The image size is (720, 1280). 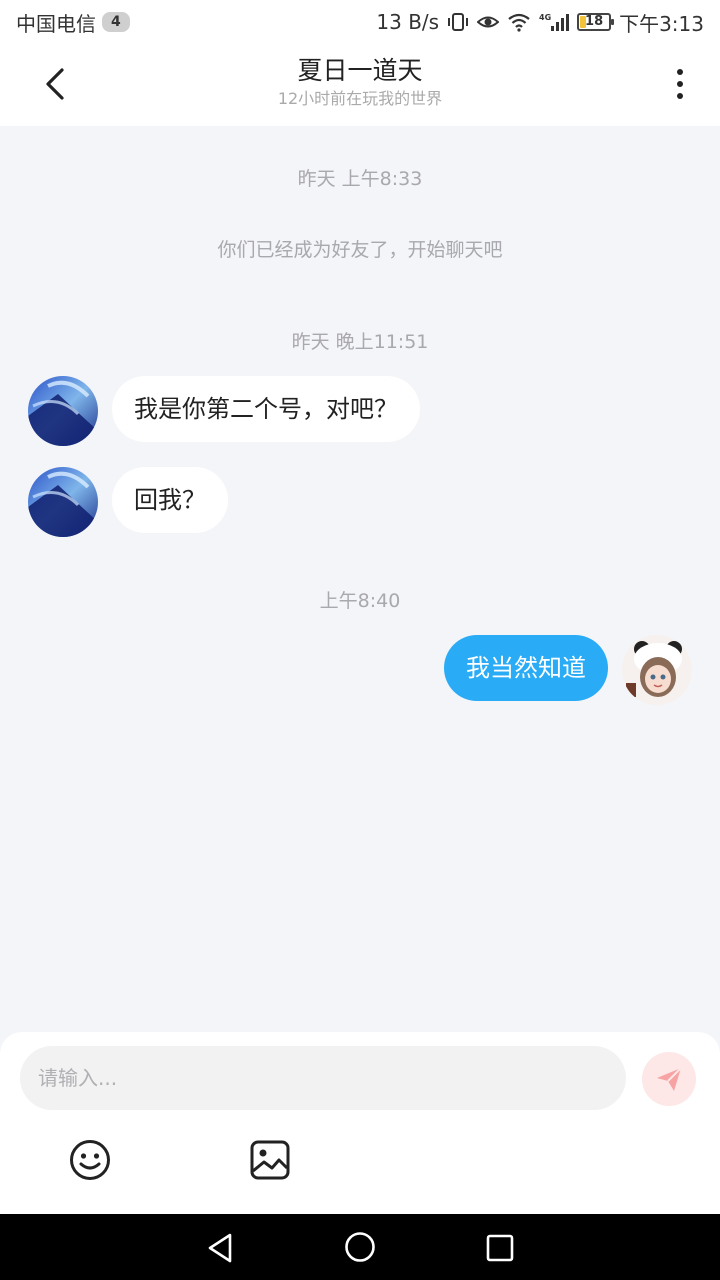 I want to click on image-button, so click(x=270, y=1160).